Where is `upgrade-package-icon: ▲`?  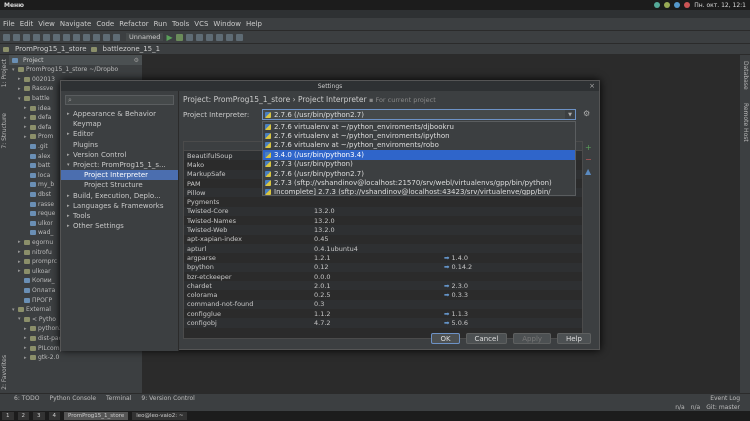
upgrade-package-icon: ▲ is located at coordinates (588, 171).